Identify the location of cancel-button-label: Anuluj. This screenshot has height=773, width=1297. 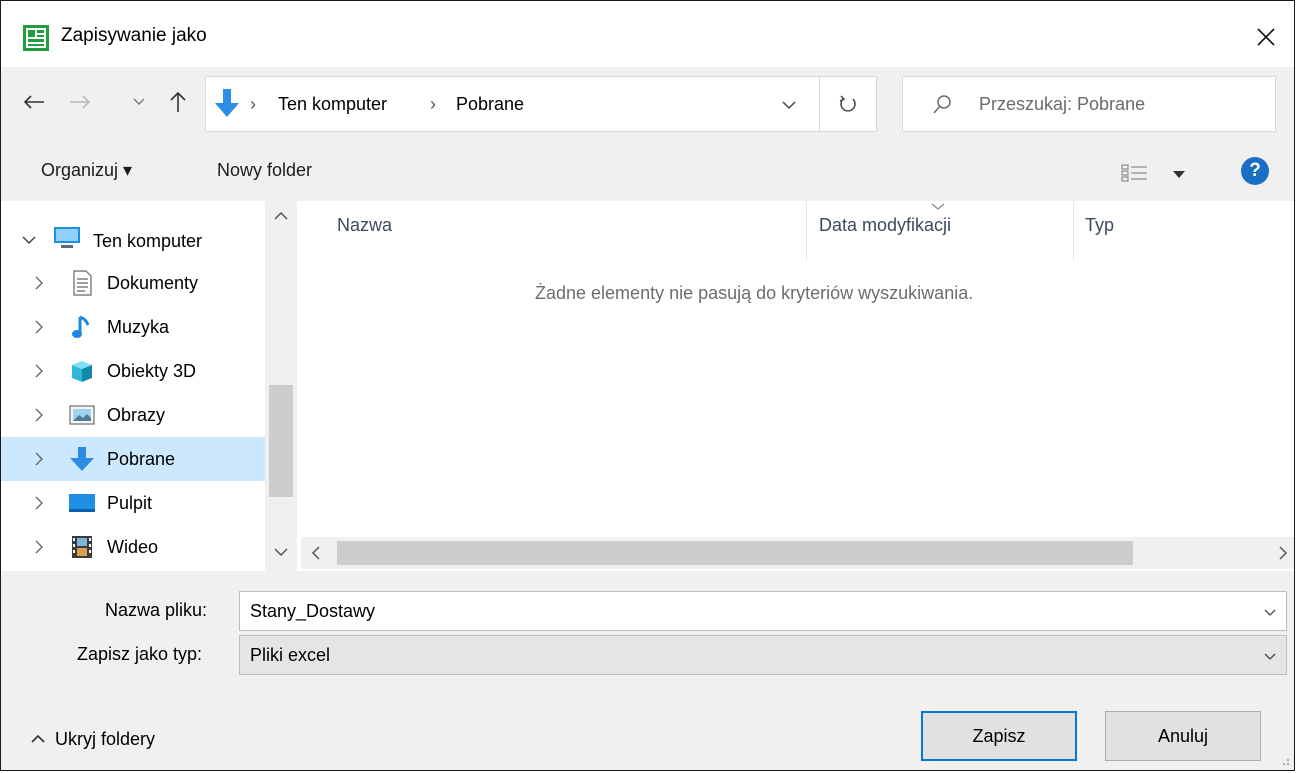
(1183, 735).